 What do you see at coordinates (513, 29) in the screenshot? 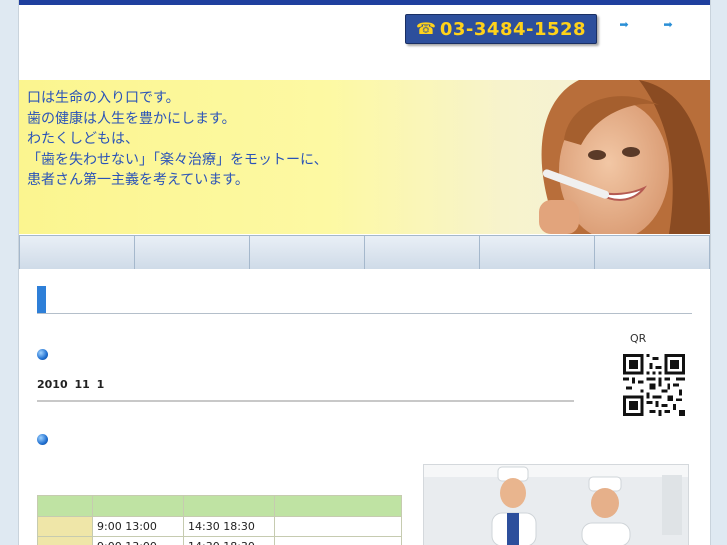
I see `phone-number: 03-3484-1528` at bounding box center [513, 29].